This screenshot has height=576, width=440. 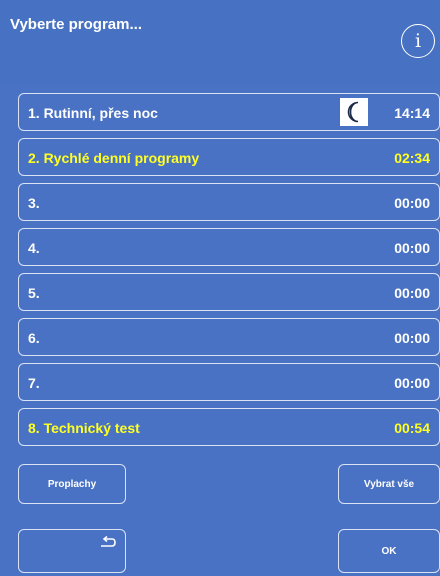 What do you see at coordinates (108, 541) in the screenshot?
I see `back-arrow-icon` at bounding box center [108, 541].